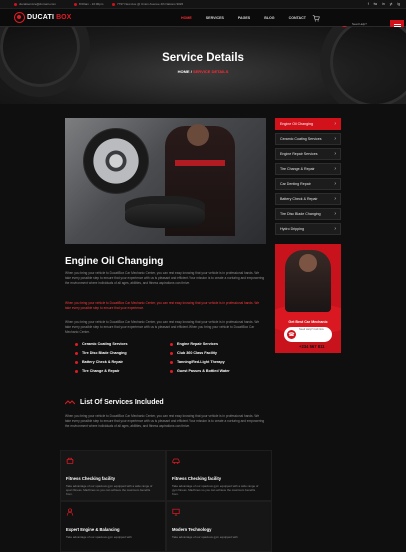 The height and width of the screenshot is (552, 406). Describe the element at coordinates (391, 4) in the screenshot. I see `youtube-icon: yt` at that location.